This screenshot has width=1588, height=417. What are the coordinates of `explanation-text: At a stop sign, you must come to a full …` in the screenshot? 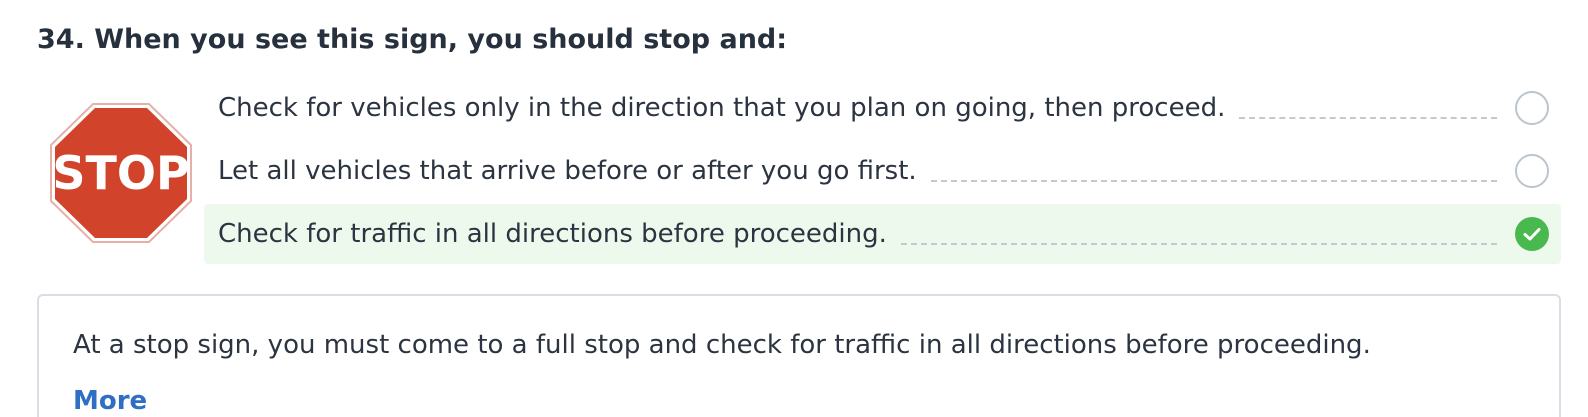 It's located at (722, 345).